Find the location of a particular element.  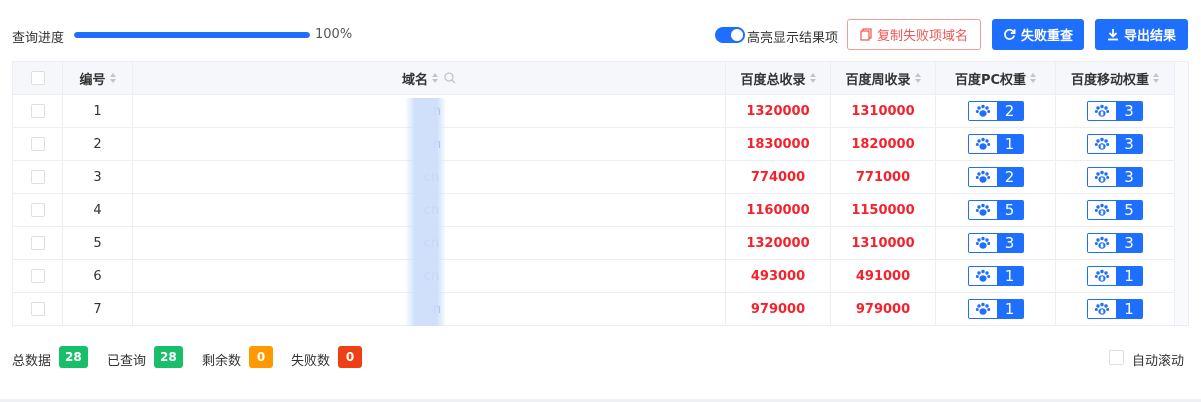

weekly-indexed: 1150000 is located at coordinates (883, 210).